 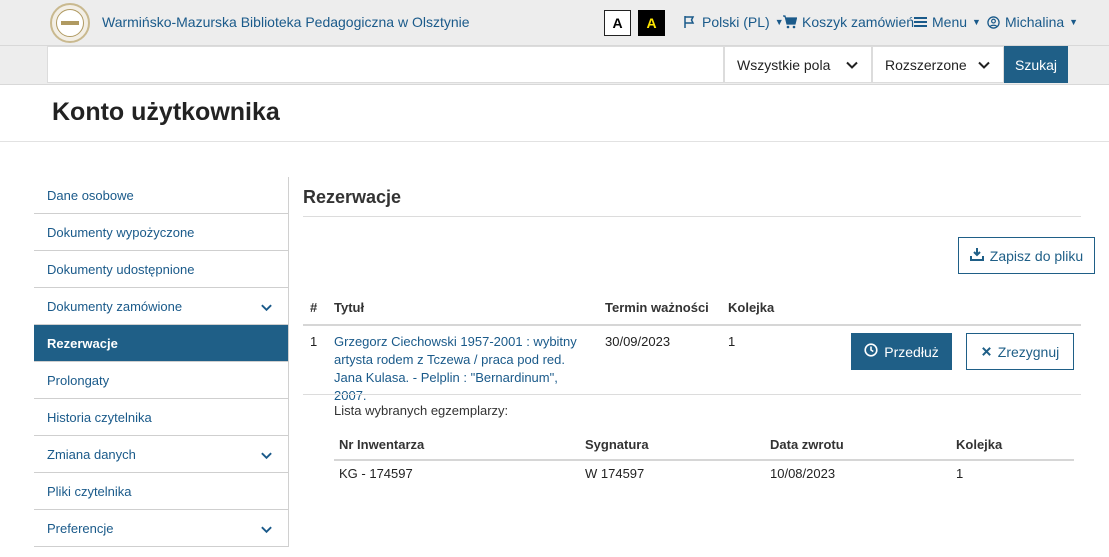 What do you see at coordinates (376, 473) in the screenshot?
I see `copy-inventory-number: KG - 174597` at bounding box center [376, 473].